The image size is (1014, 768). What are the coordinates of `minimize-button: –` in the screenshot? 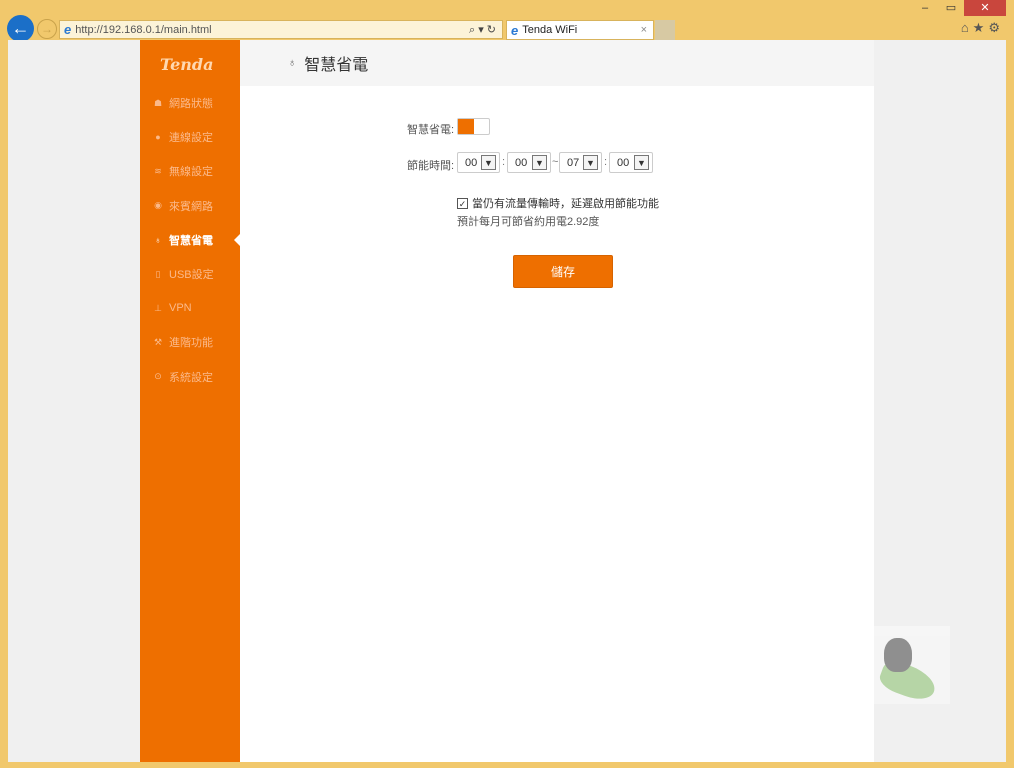 It's located at (925, 8).